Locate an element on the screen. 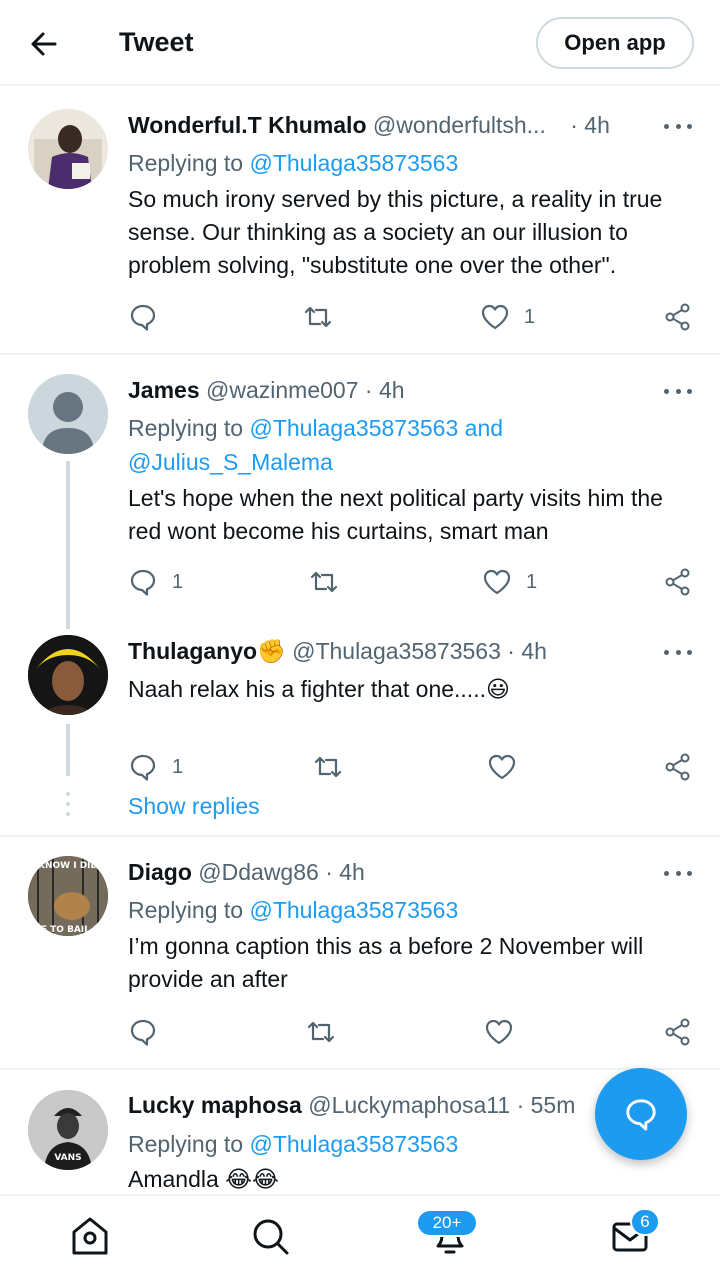 The width and height of the screenshot is (720, 1280). tweet-text: Amandla 😂😂 is located at coordinates (413, 1178).